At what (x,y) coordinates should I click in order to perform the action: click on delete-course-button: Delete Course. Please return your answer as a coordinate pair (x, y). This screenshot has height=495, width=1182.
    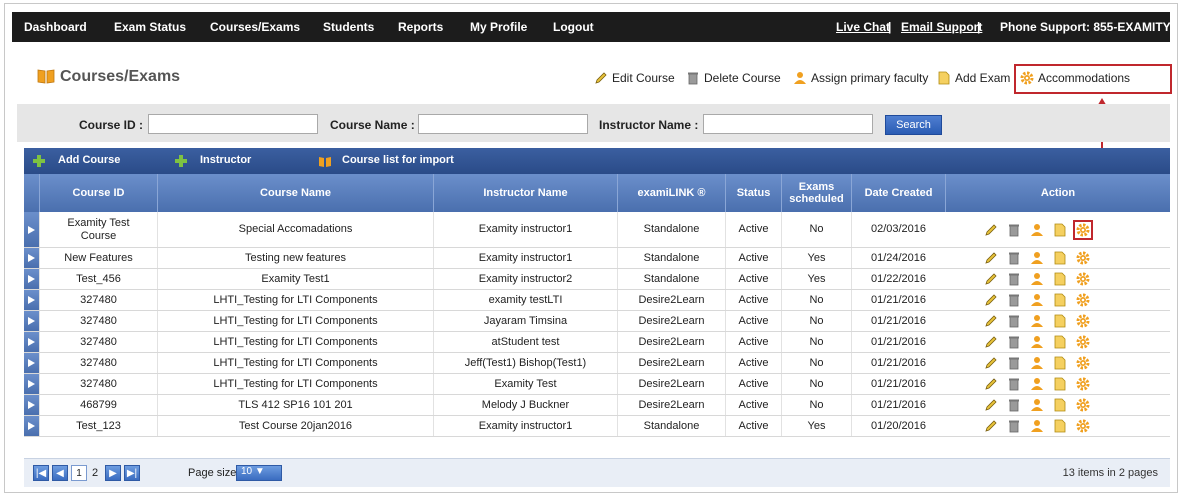
    Looking at the image, I should click on (733, 78).